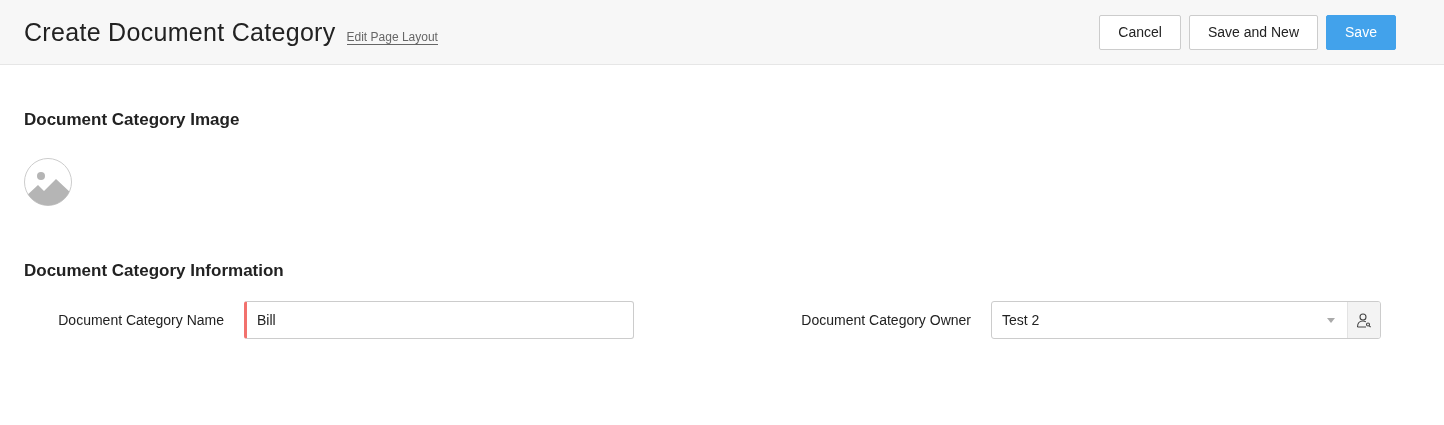 Image resolution: width=1444 pixels, height=425 pixels. I want to click on action-button: Save and New, so click(1253, 32).